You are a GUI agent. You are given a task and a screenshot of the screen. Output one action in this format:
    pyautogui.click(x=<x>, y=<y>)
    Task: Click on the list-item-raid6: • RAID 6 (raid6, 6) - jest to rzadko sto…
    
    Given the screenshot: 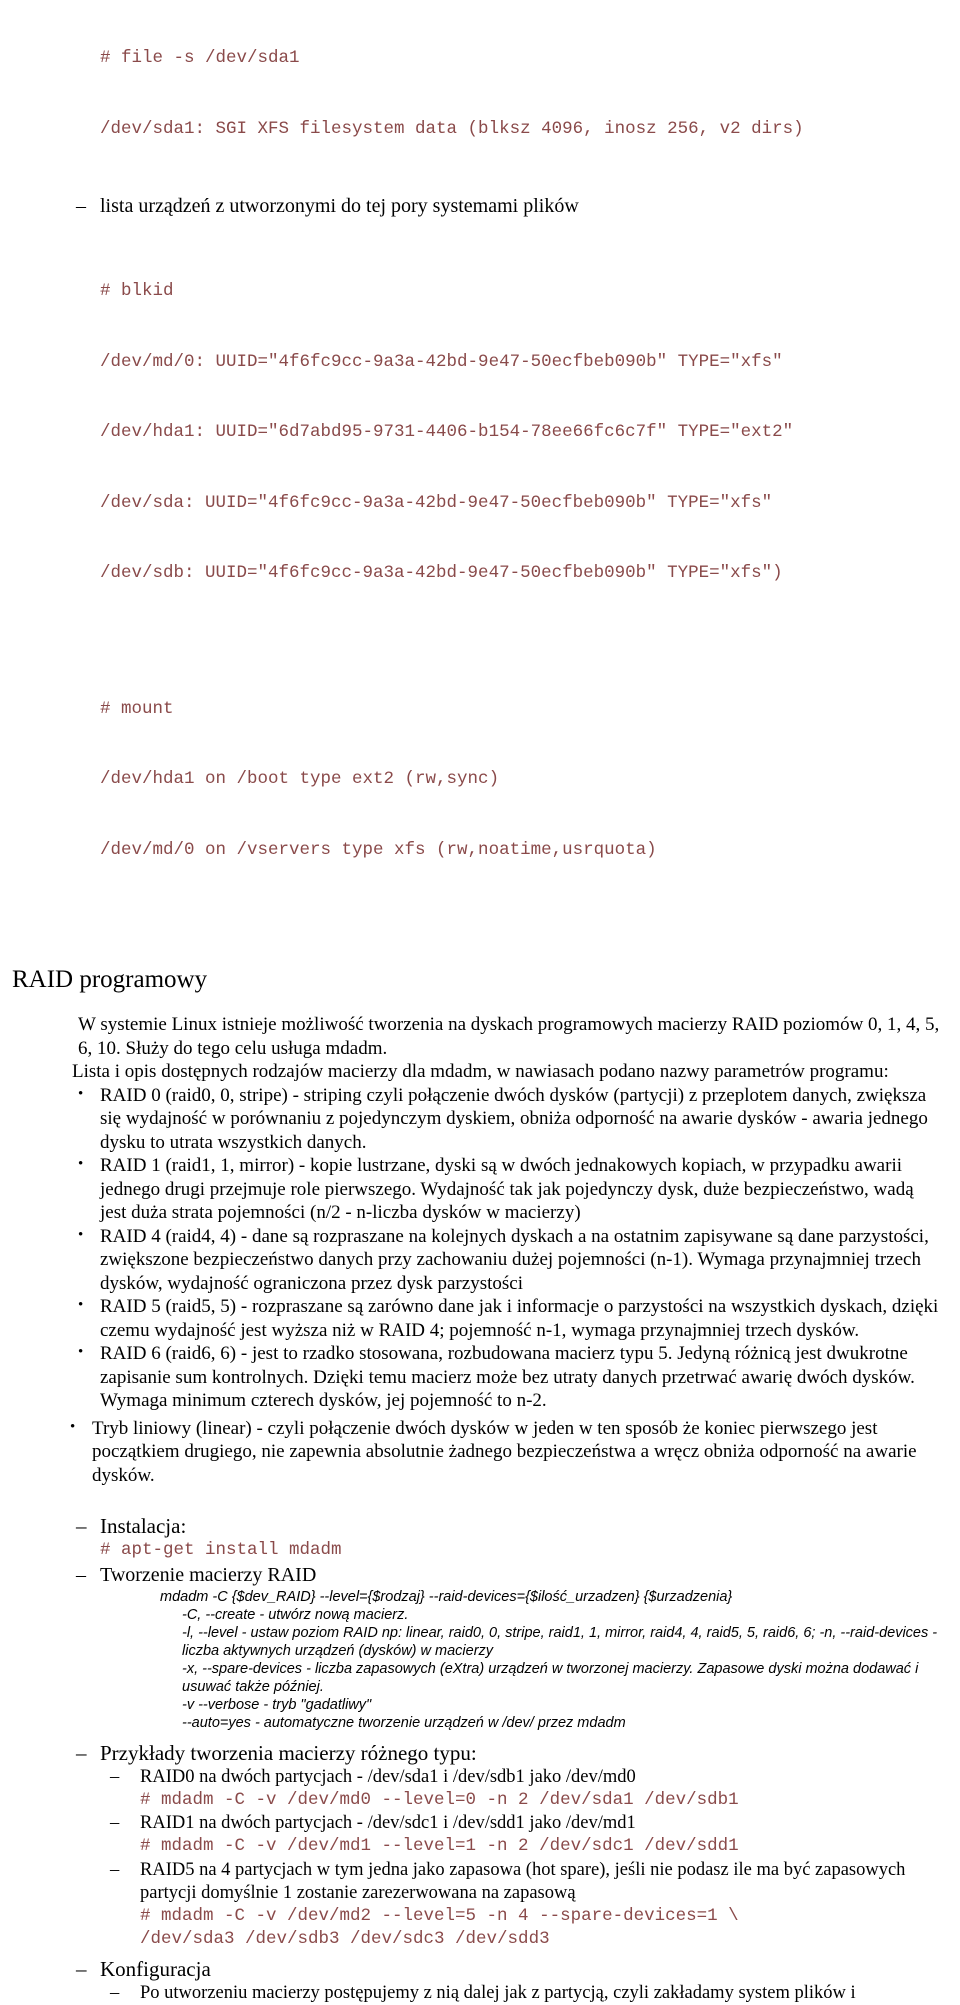 What is the action you would take?
    pyautogui.click(x=519, y=1377)
    